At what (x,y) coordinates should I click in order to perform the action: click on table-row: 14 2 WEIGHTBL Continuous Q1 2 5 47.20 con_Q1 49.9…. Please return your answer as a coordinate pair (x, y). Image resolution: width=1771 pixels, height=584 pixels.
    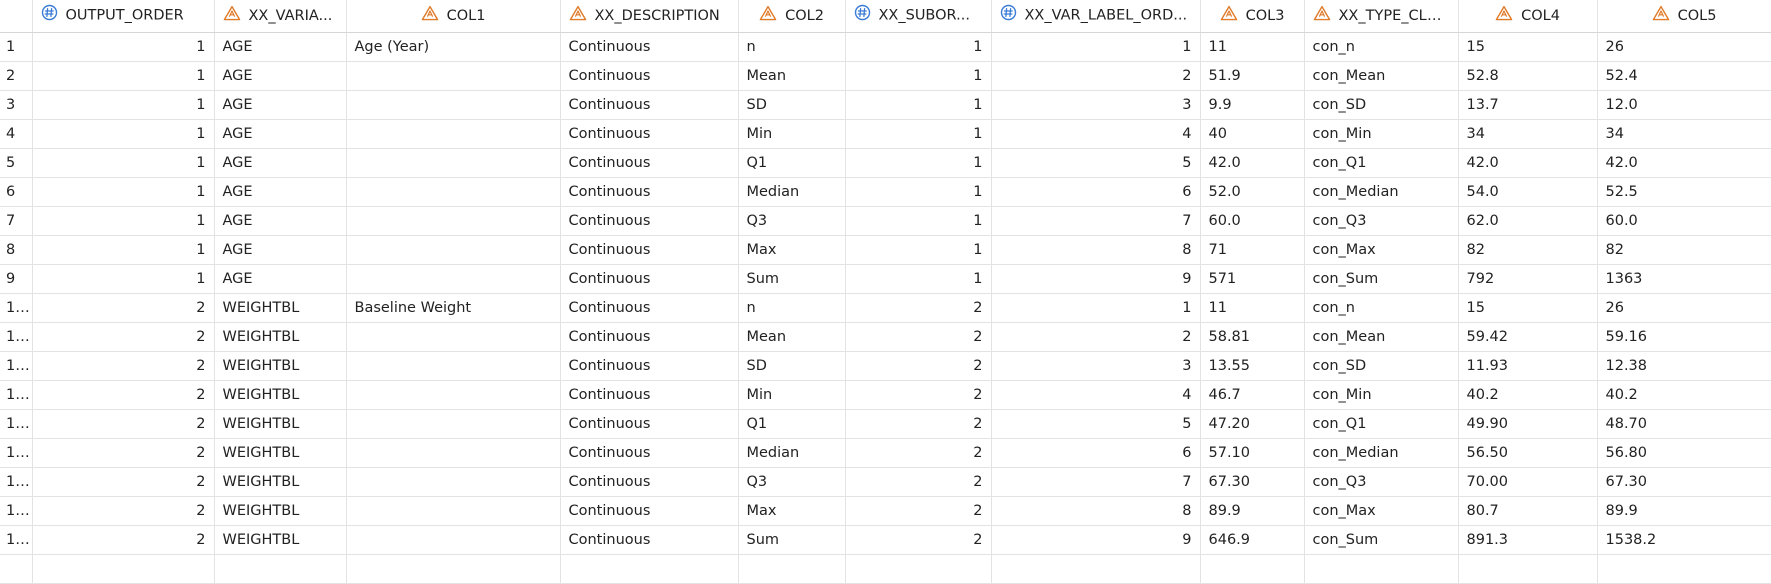
    Looking at the image, I should click on (885, 424).